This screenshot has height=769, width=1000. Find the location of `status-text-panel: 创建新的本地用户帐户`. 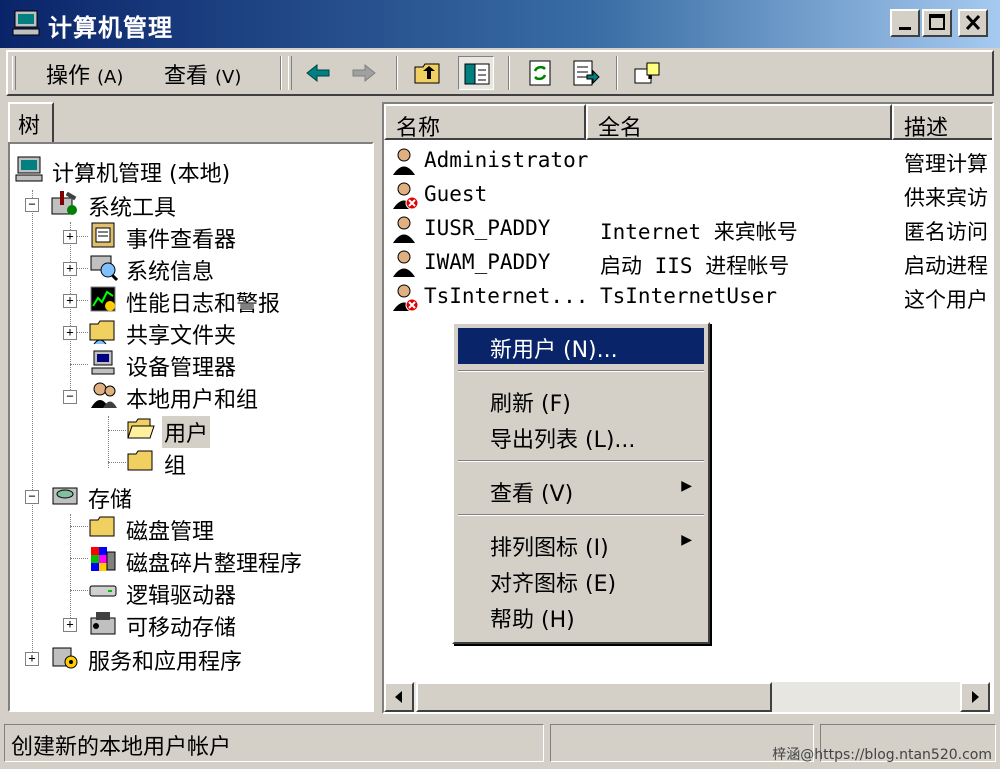

status-text-panel: 创建新的本地用户帐户 is located at coordinates (274, 743).